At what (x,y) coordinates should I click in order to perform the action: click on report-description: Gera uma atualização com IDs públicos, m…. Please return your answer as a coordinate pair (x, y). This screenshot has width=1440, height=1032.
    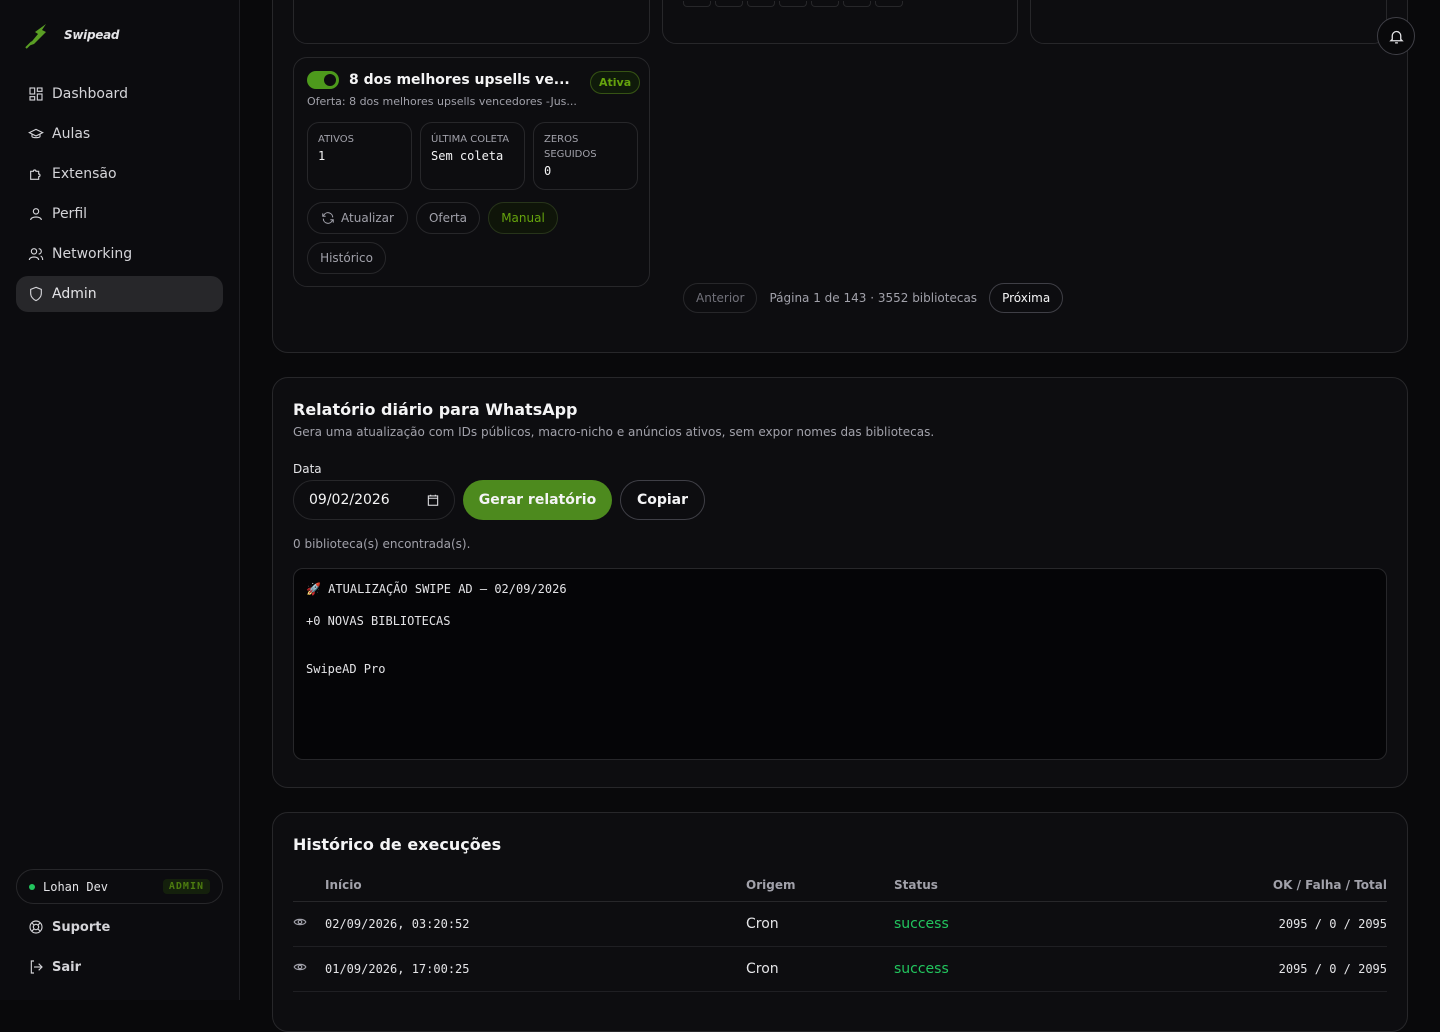
    Looking at the image, I should click on (614, 432).